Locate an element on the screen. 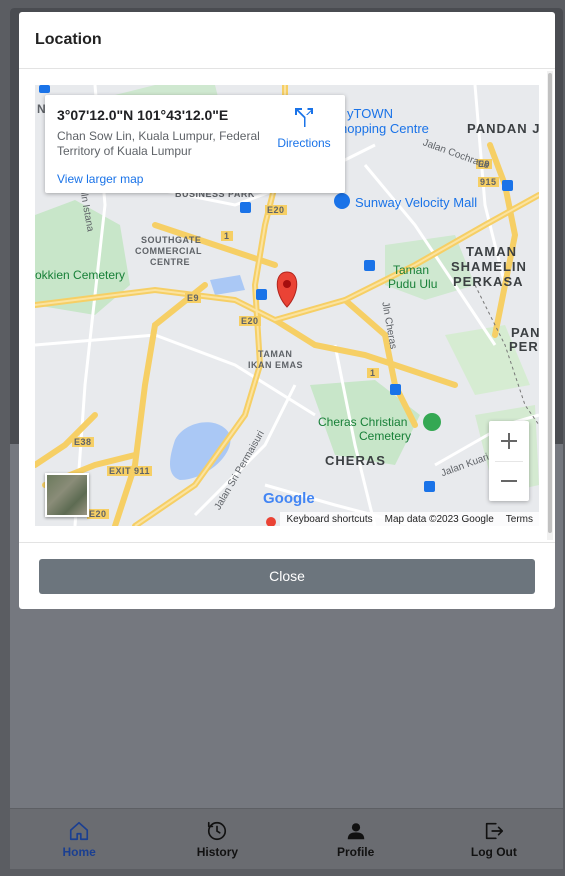 The width and height of the screenshot is (565, 876). logout-icon is located at coordinates (494, 830).